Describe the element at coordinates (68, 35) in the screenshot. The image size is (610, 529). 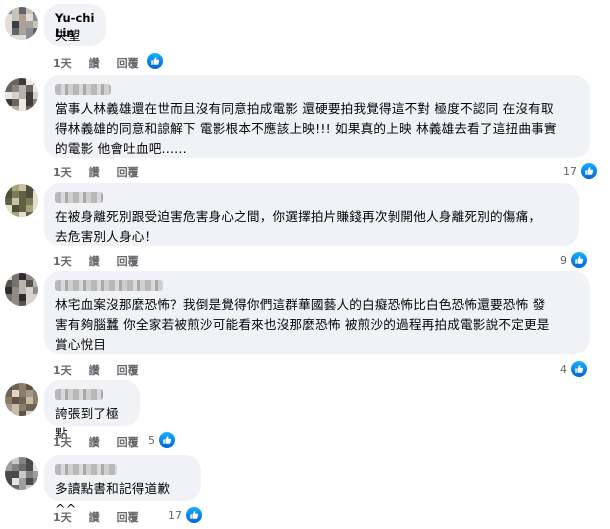
I see `comment-text: 失望` at that location.